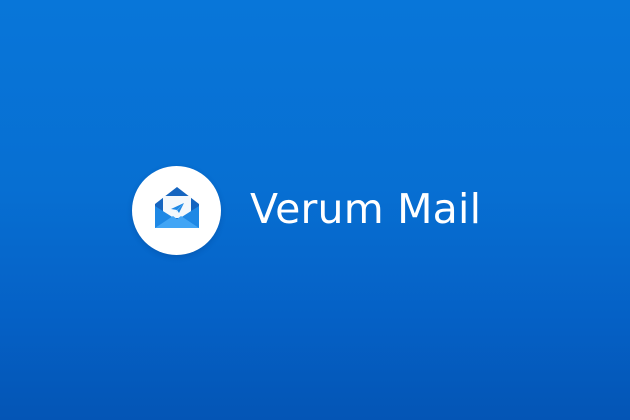  I want to click on app-logo, so click(176, 210).